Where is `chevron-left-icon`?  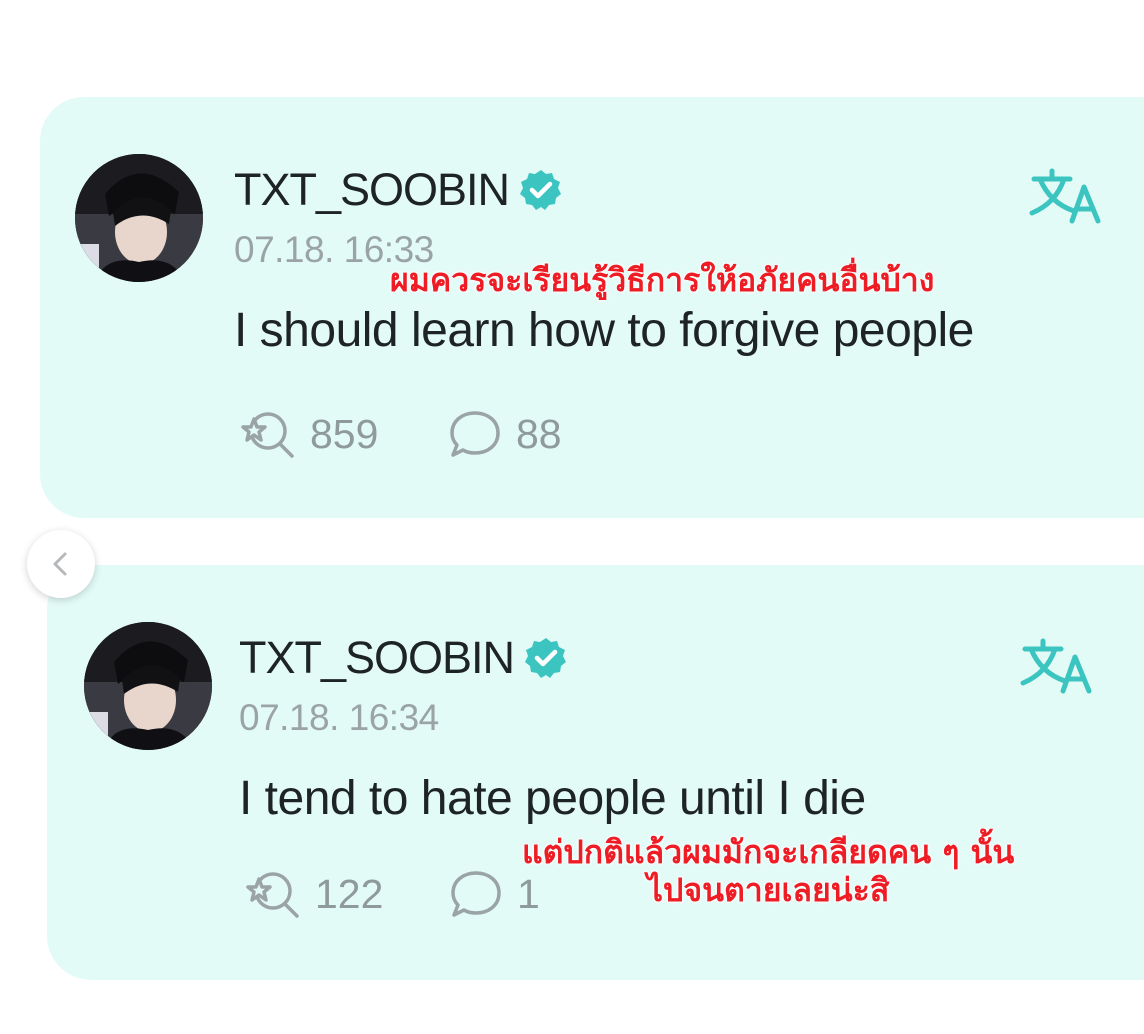 chevron-left-icon is located at coordinates (60, 564).